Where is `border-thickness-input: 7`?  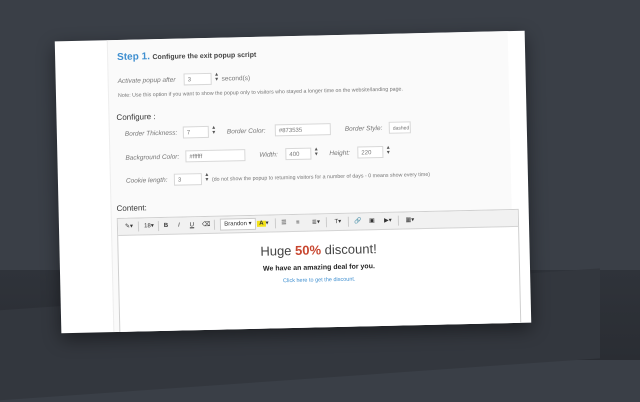 border-thickness-input: 7 is located at coordinates (195, 132).